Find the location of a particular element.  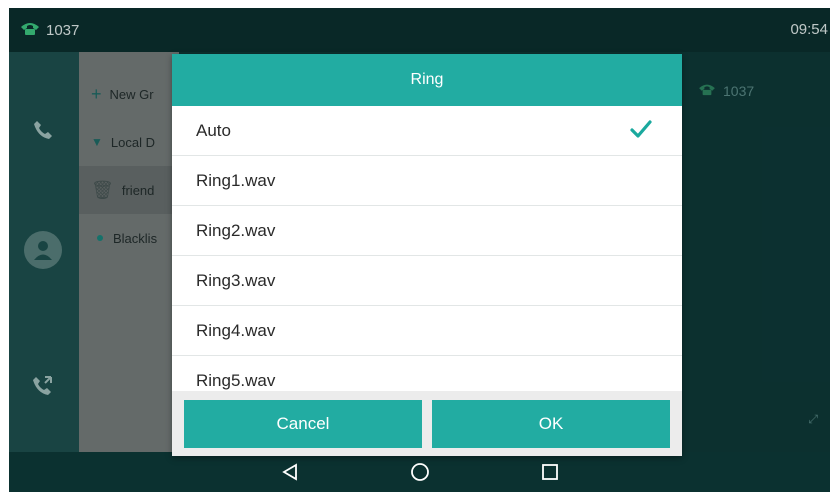

option-label: Ring4.wav is located at coordinates (236, 330).